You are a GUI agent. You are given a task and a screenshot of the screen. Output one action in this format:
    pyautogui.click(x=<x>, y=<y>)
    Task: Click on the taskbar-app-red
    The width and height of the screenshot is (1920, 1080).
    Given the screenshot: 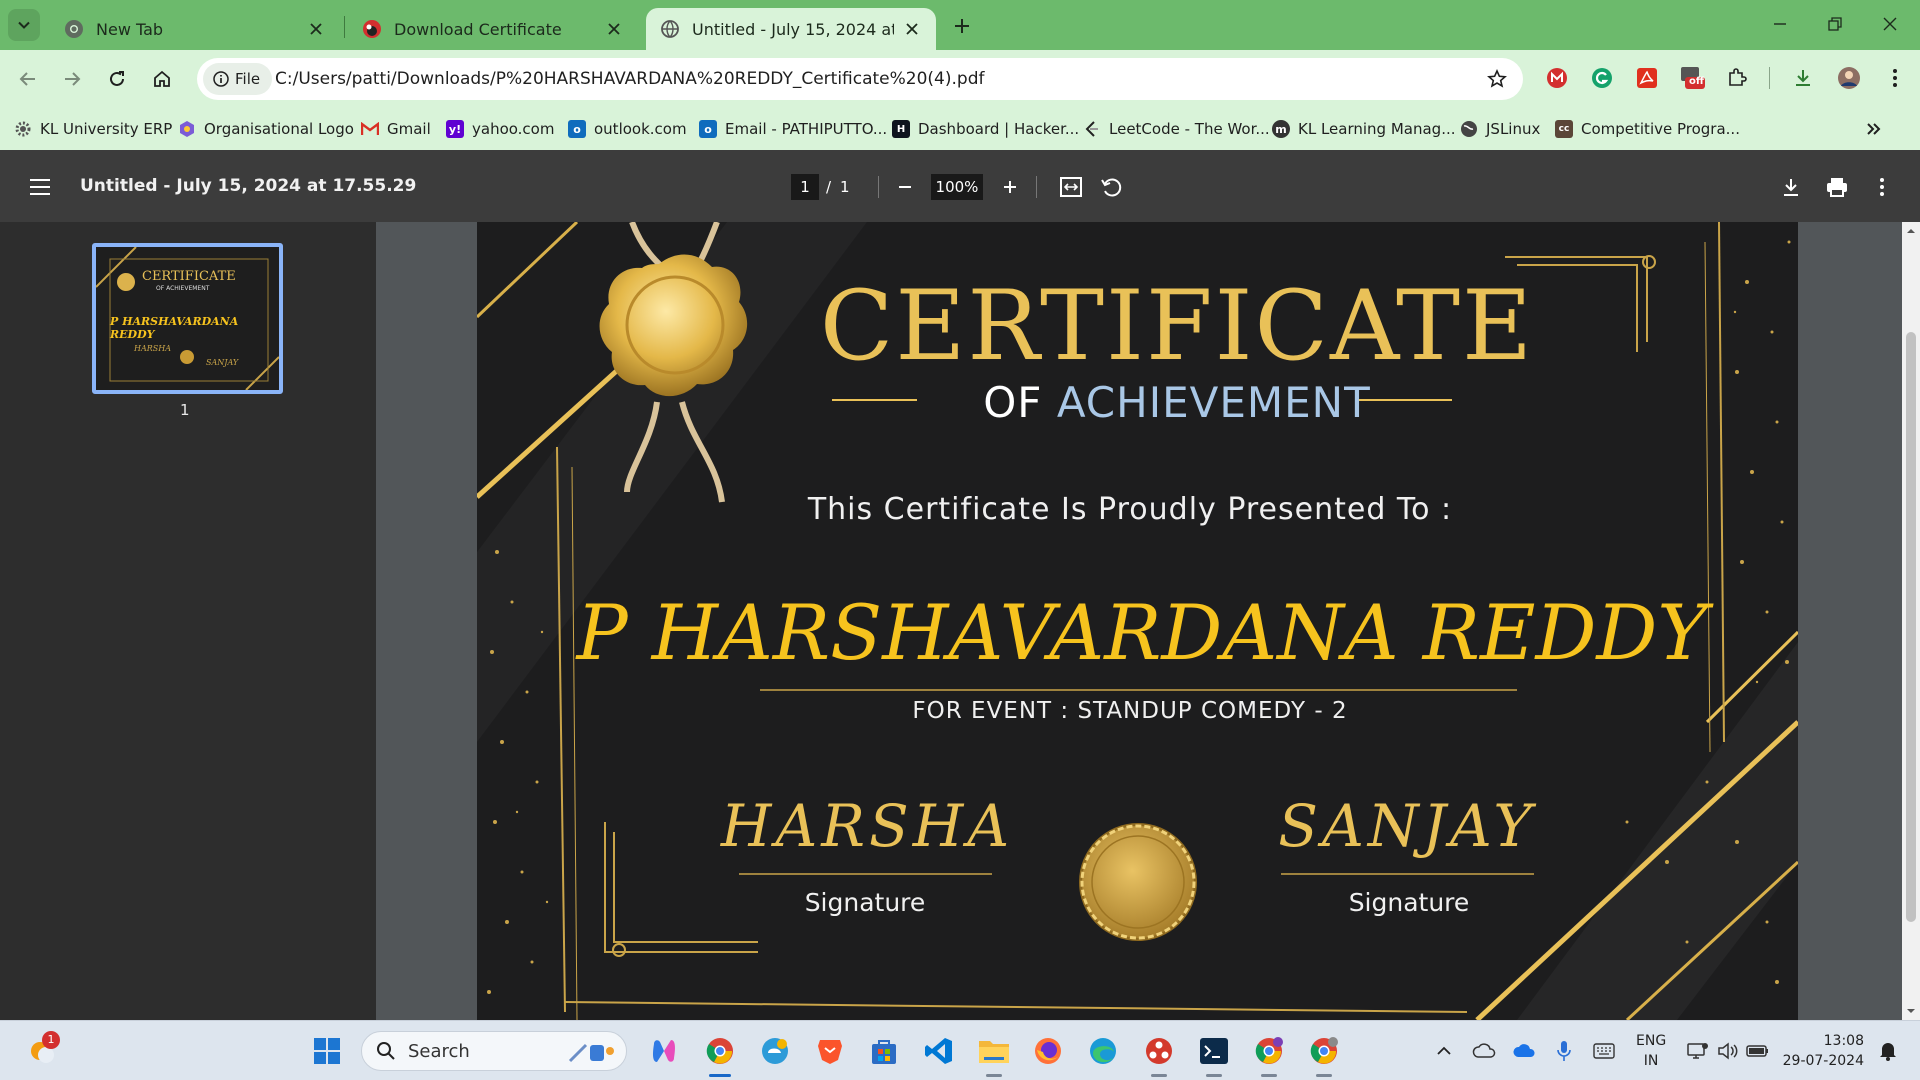 What is the action you would take?
    pyautogui.click(x=1159, y=1055)
    